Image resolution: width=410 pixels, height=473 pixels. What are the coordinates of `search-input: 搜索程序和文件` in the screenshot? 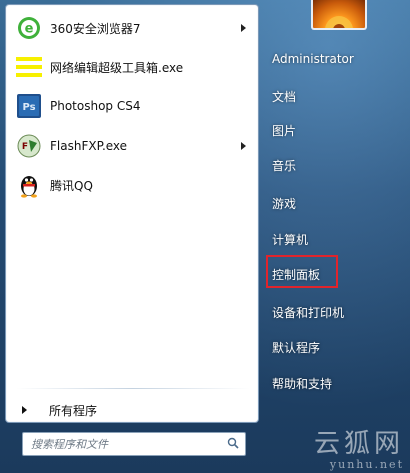 It's located at (134, 444).